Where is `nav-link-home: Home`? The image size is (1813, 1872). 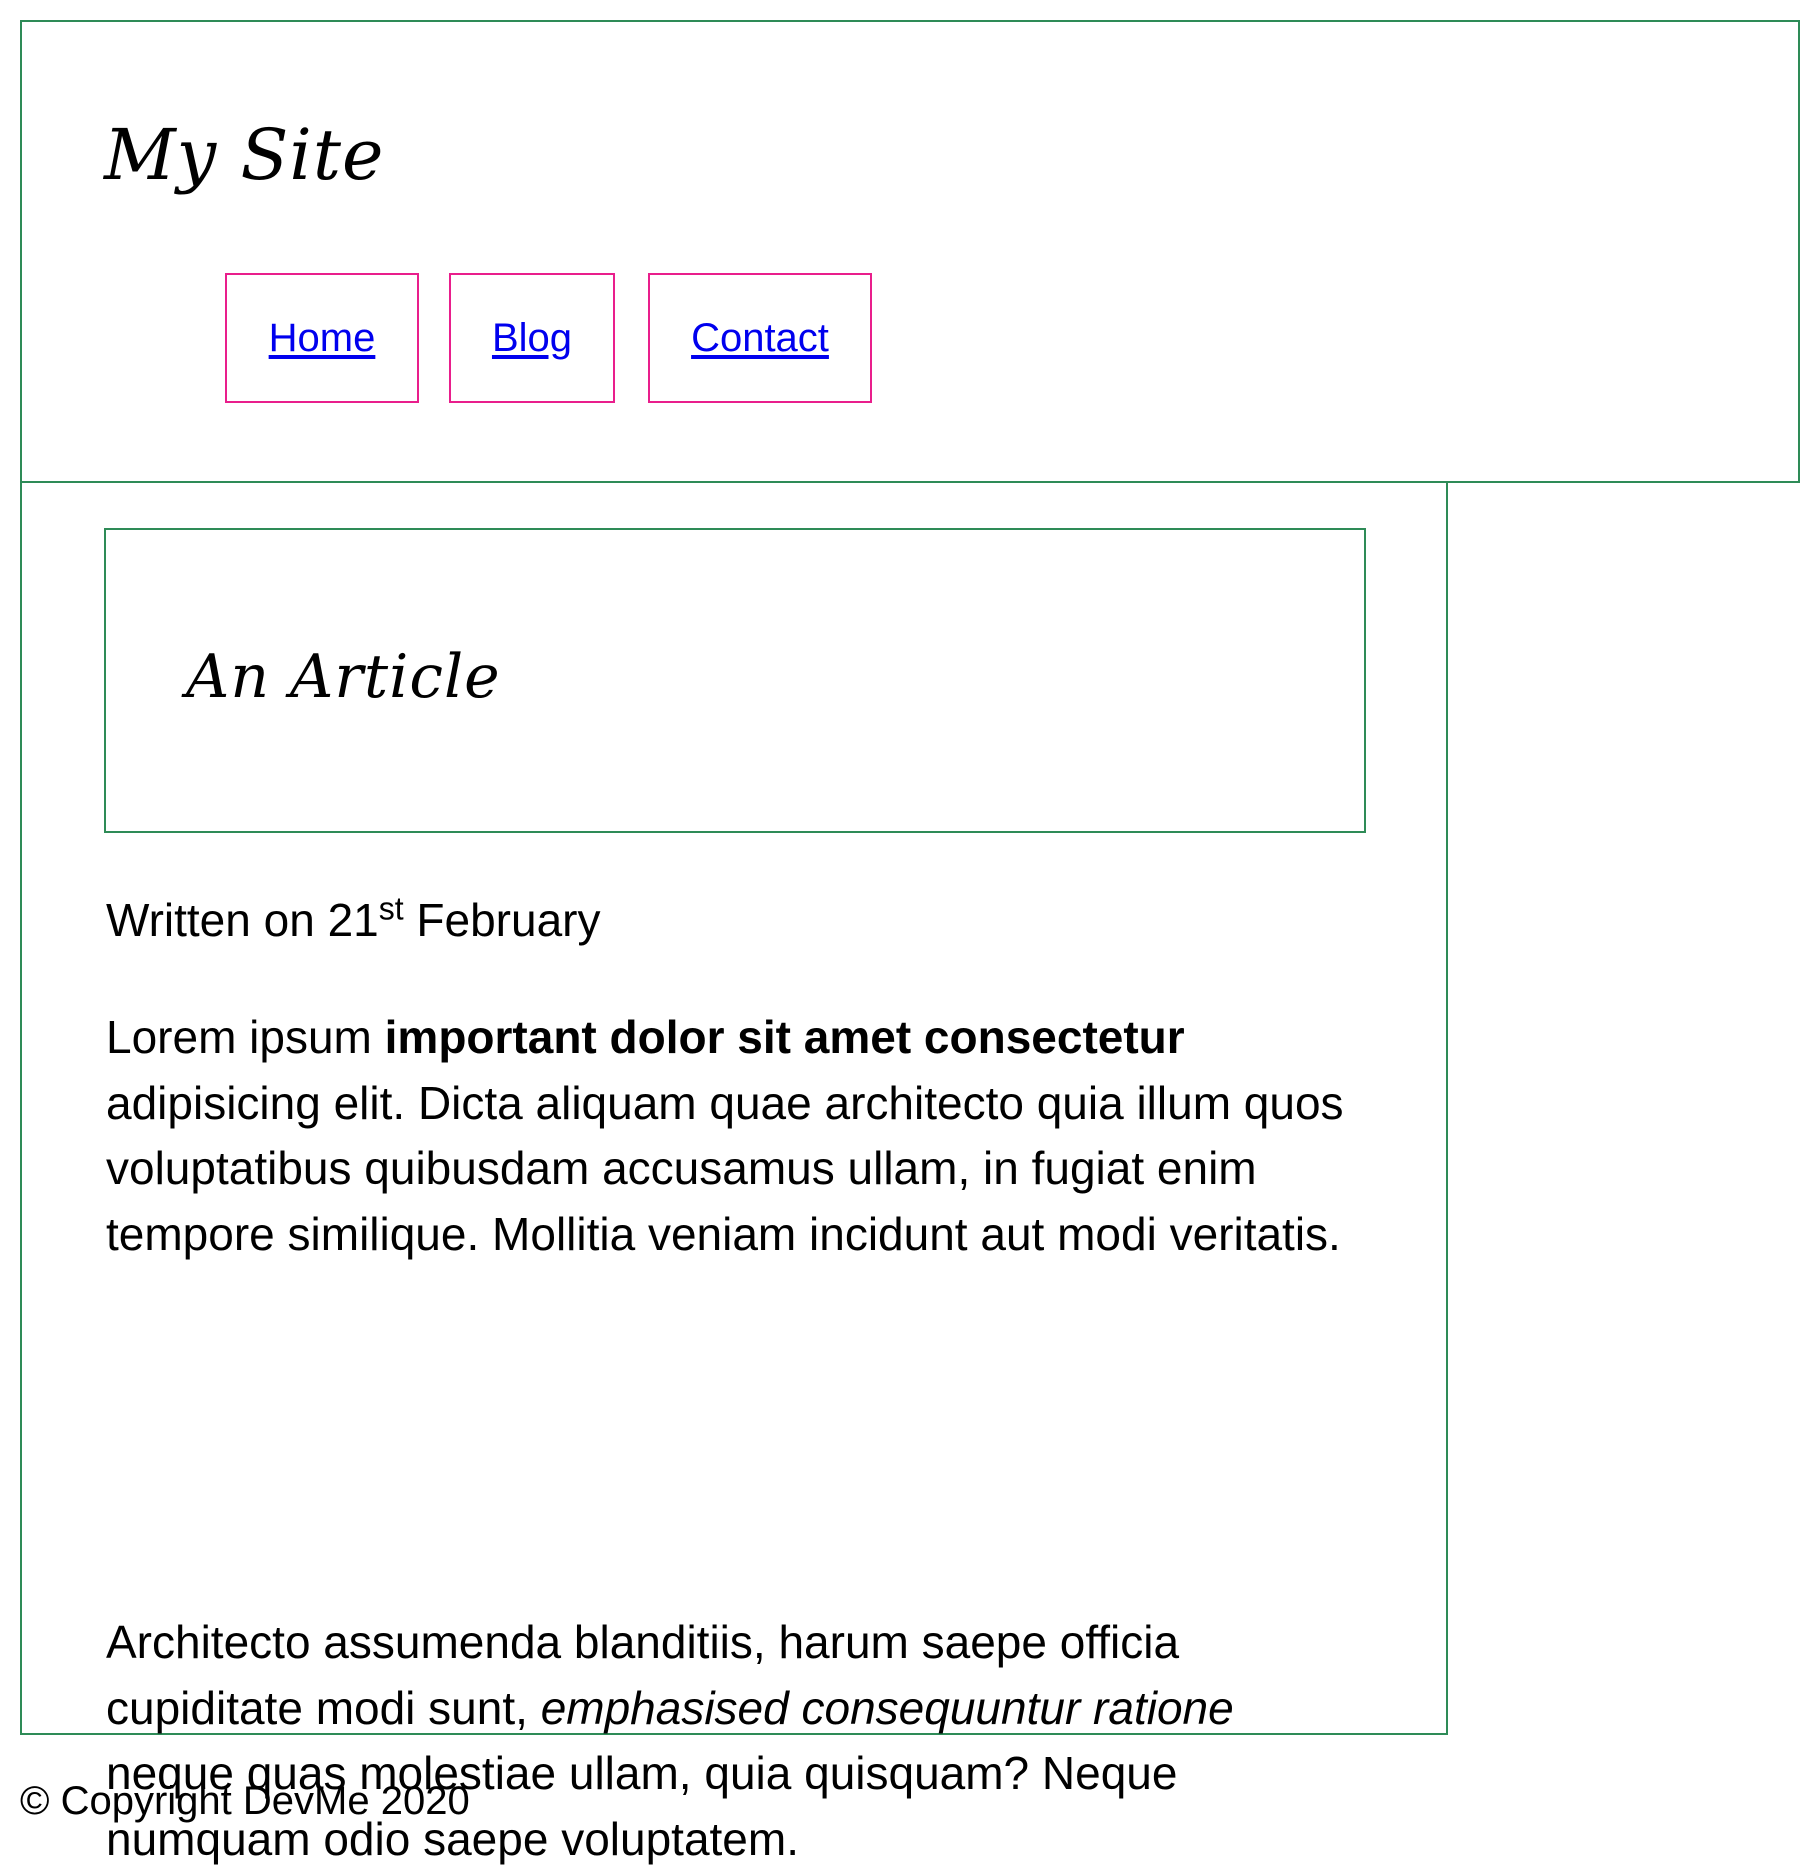 nav-link-home: Home is located at coordinates (322, 338).